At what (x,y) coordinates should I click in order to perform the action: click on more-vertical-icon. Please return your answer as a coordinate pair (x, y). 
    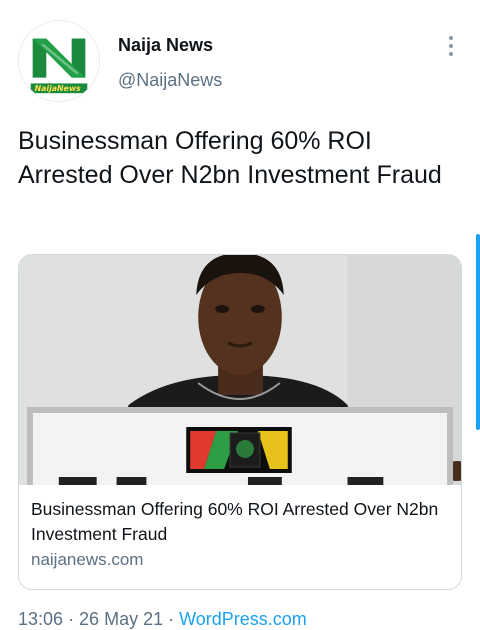
    Looking at the image, I should click on (451, 38).